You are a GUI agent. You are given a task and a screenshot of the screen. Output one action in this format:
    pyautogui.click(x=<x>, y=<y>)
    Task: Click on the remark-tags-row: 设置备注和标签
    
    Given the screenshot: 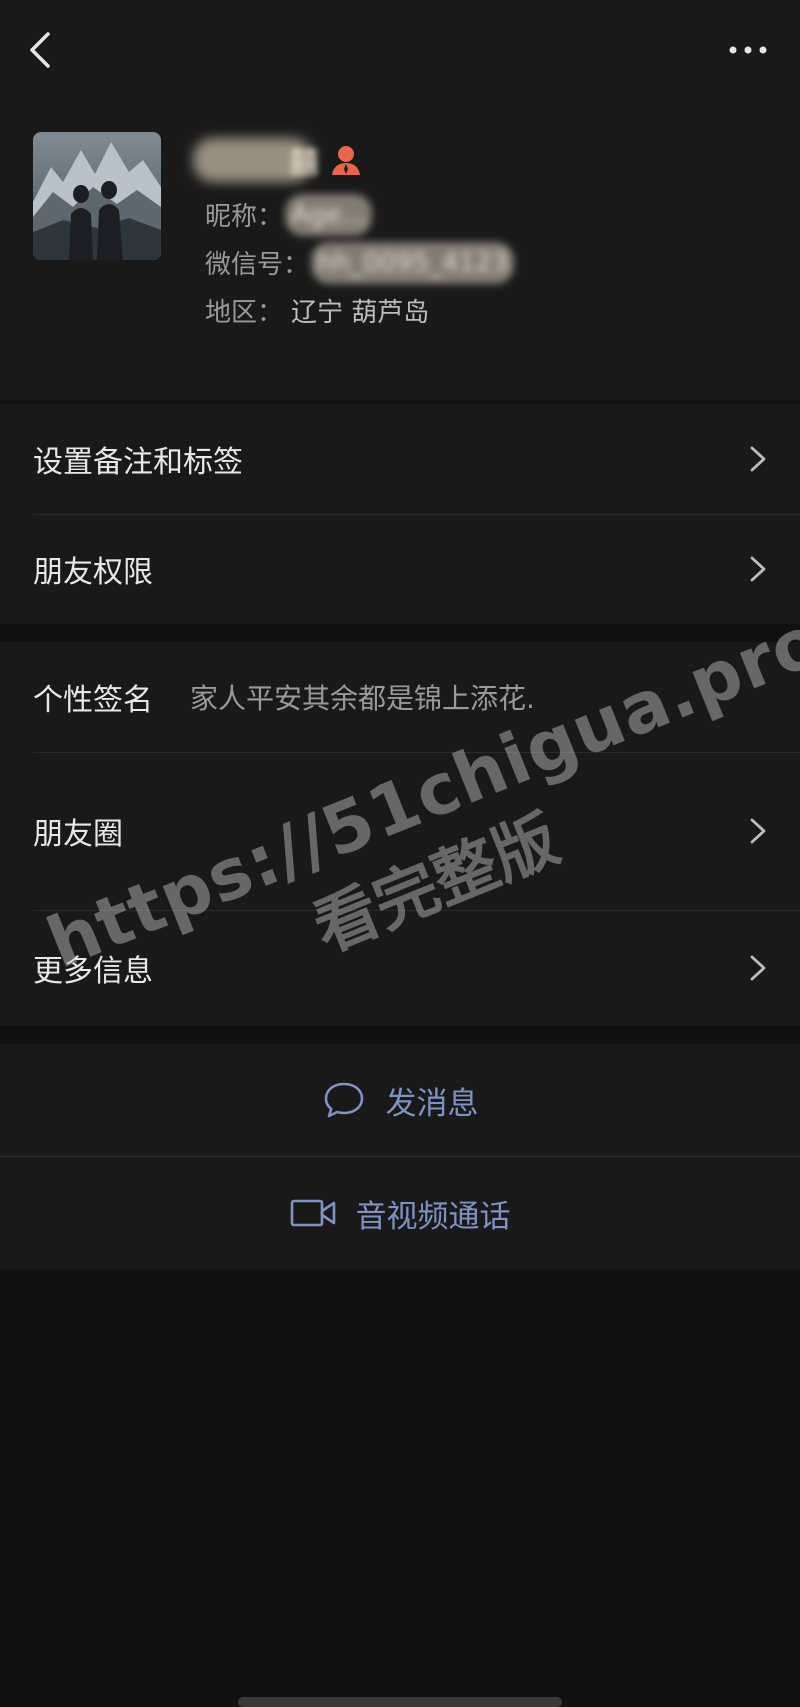 What is the action you would take?
    pyautogui.click(x=400, y=459)
    